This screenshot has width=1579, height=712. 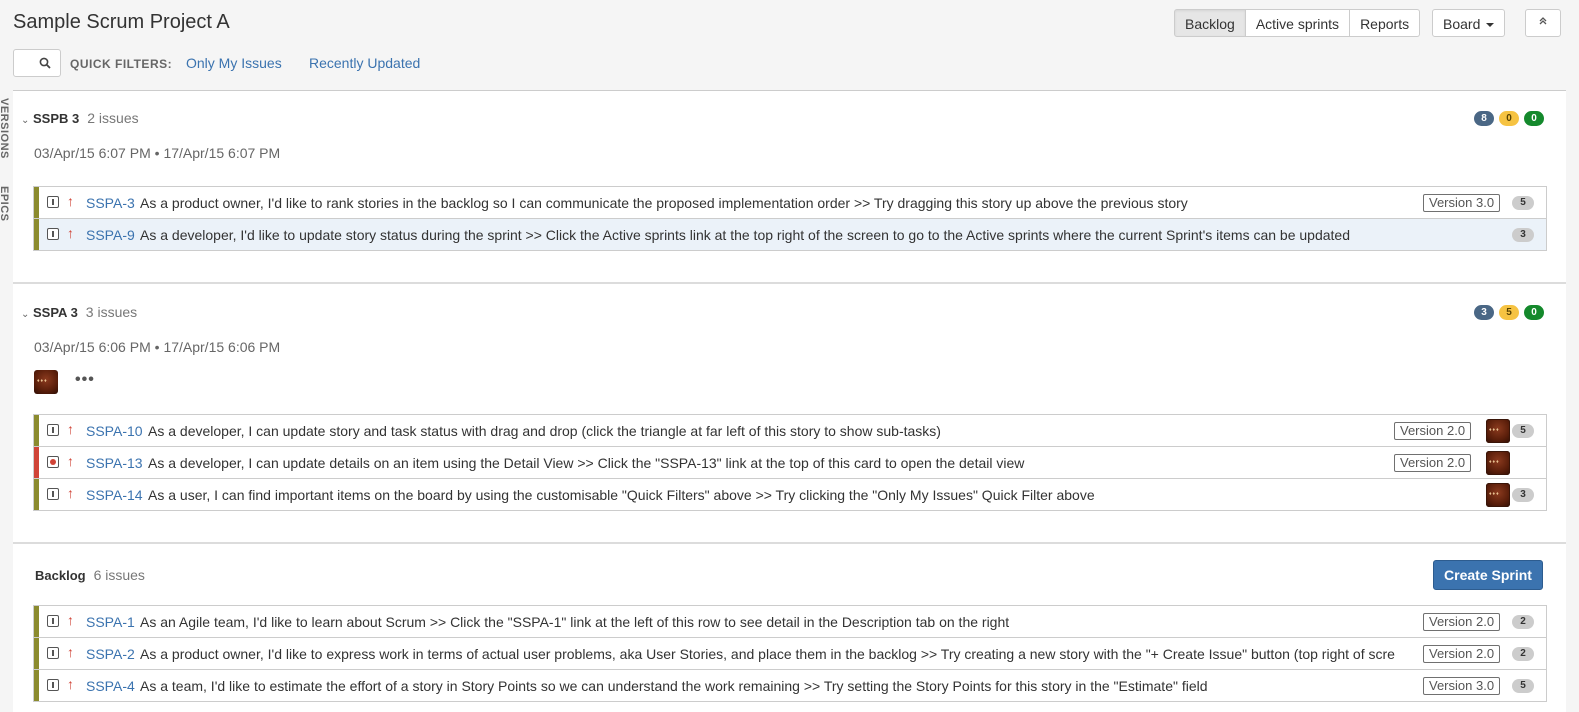 I want to click on sprint-end-date: 17/Apr/15 6:06 PM, so click(x=222, y=347).